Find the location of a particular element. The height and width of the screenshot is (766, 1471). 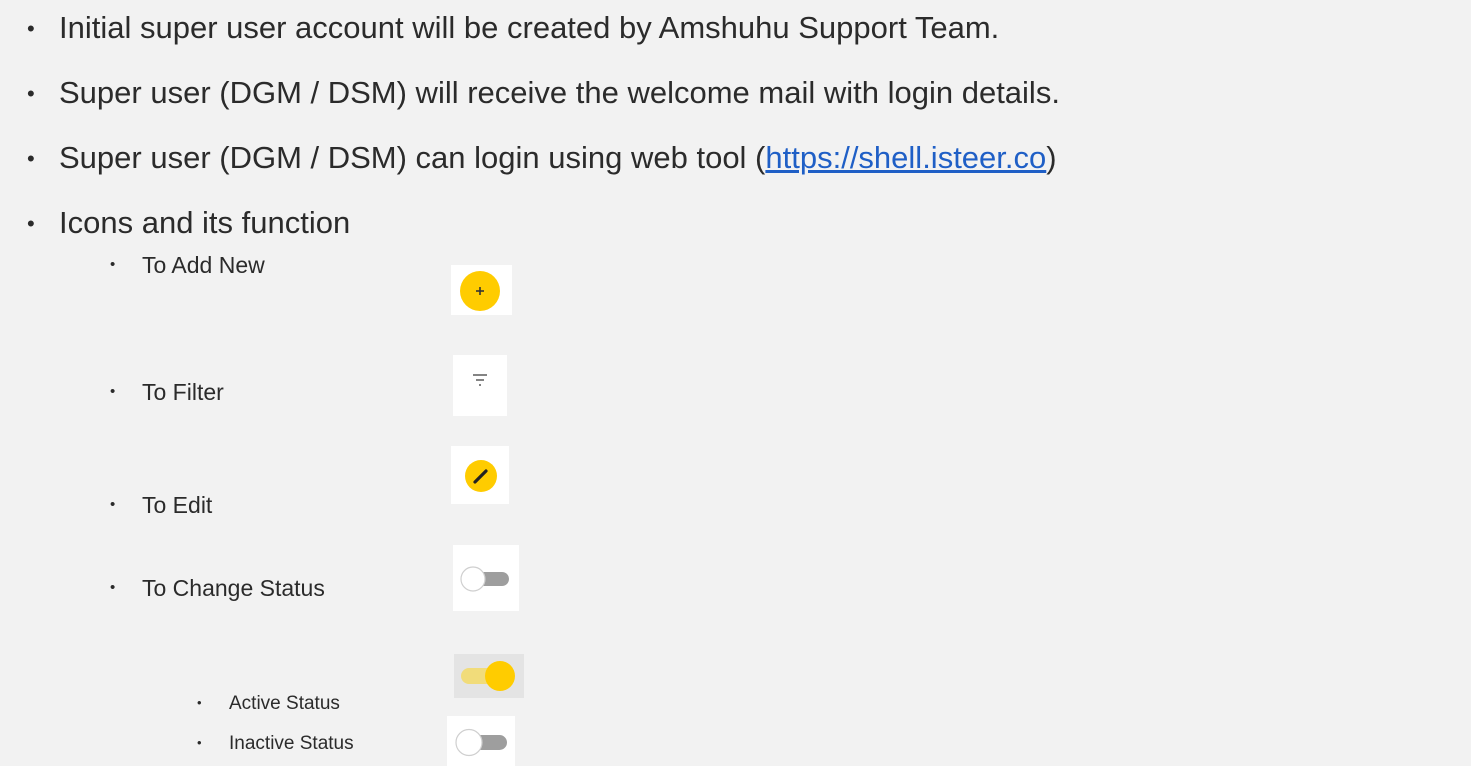

toggle-off-icon is located at coordinates (481, 741).